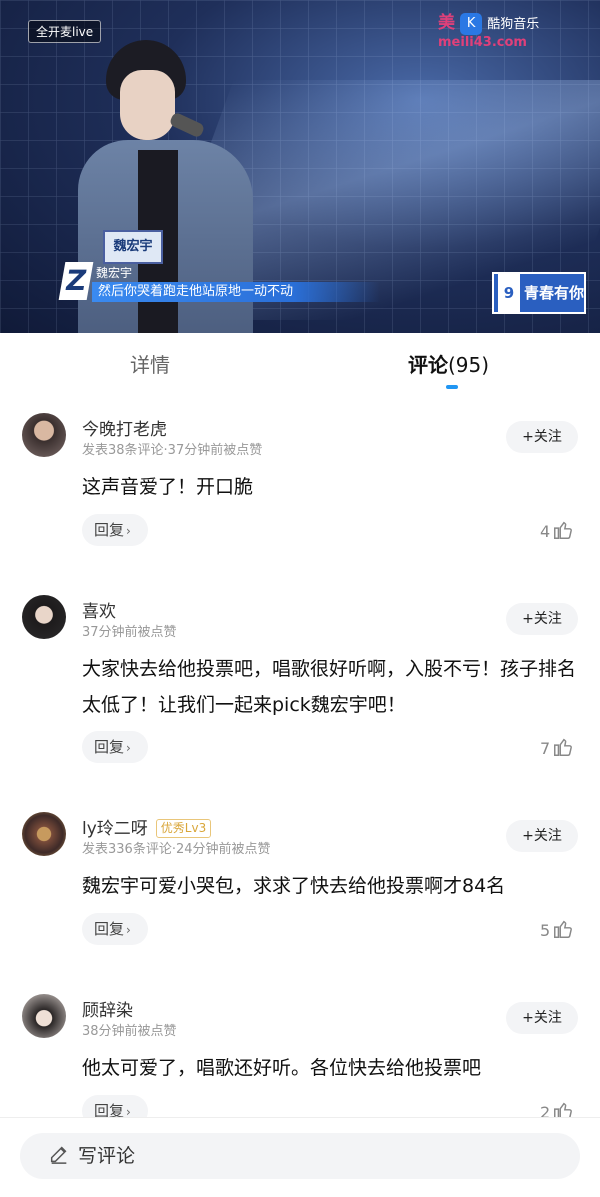 The image size is (600, 1197). Describe the element at coordinates (469, 365) in the screenshot. I see `tab-comments-count: (95)` at that location.